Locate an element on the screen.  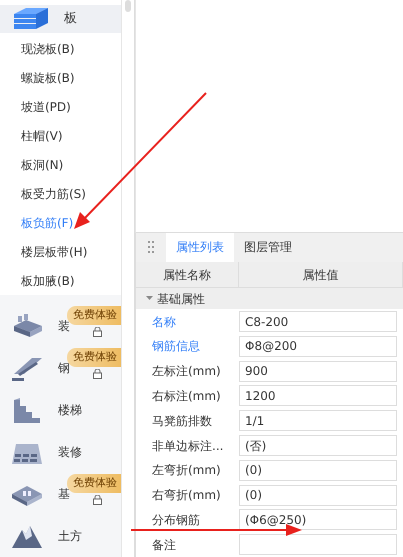
property-name: 备注 is located at coordinates (164, 545).